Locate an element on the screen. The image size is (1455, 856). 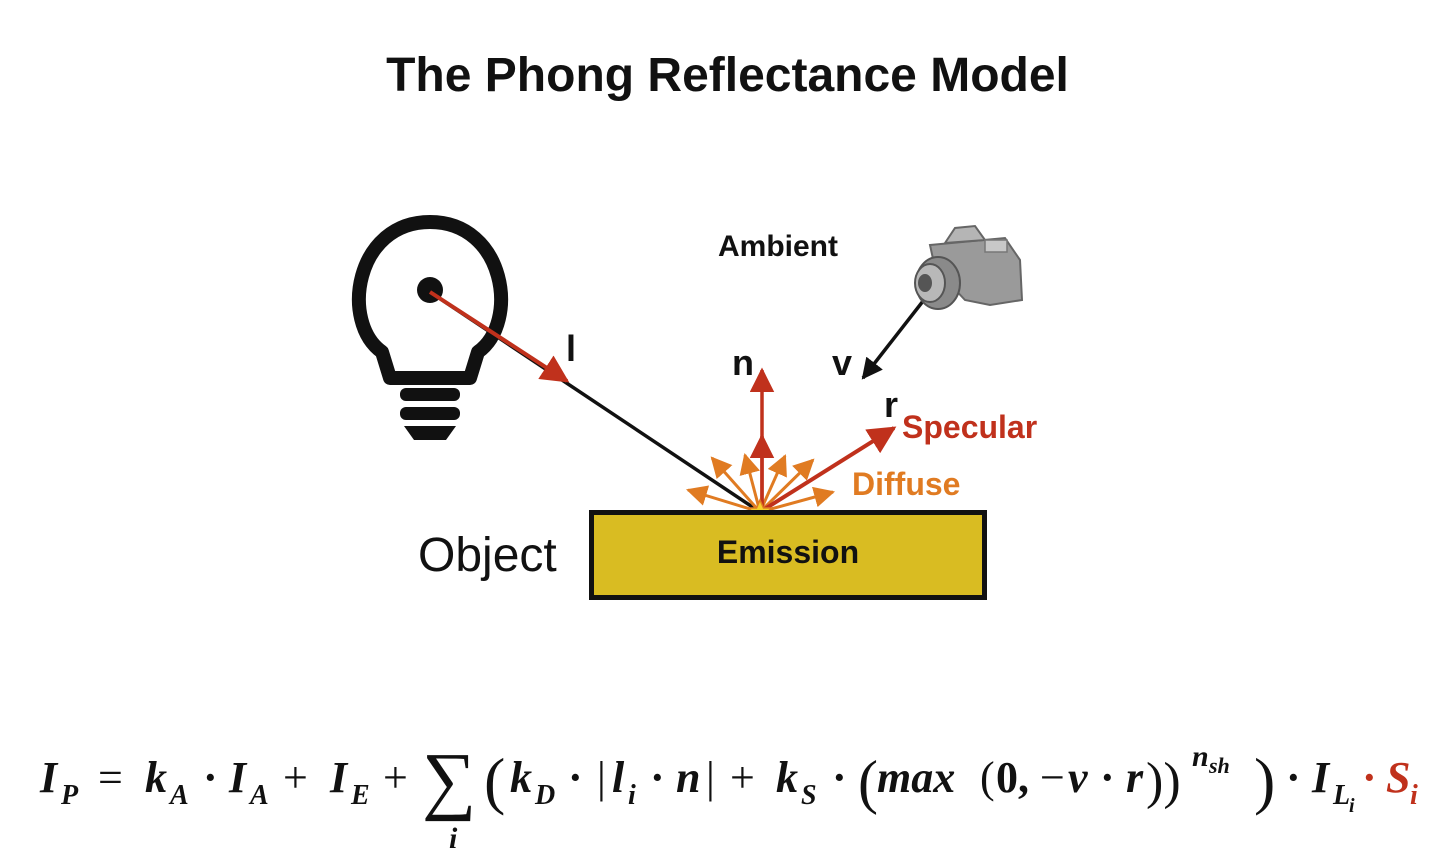
formula-exp-sh: sh is located at coordinates (1219, 765).